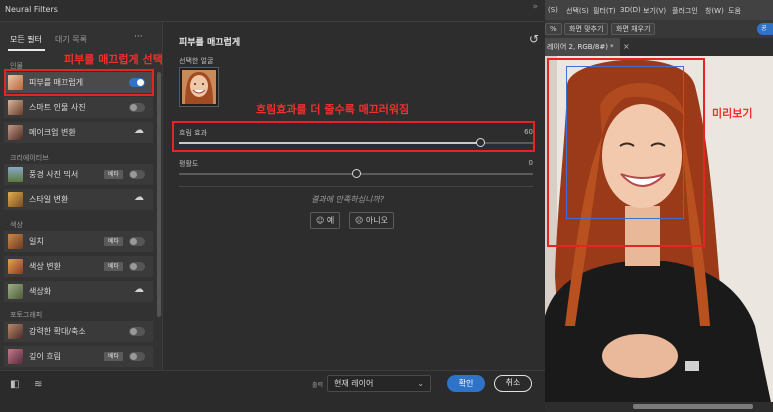 The width and height of the screenshot is (773, 412). Describe the element at coordinates (535, 7) in the screenshot. I see `more-dots-icon: »` at that location.